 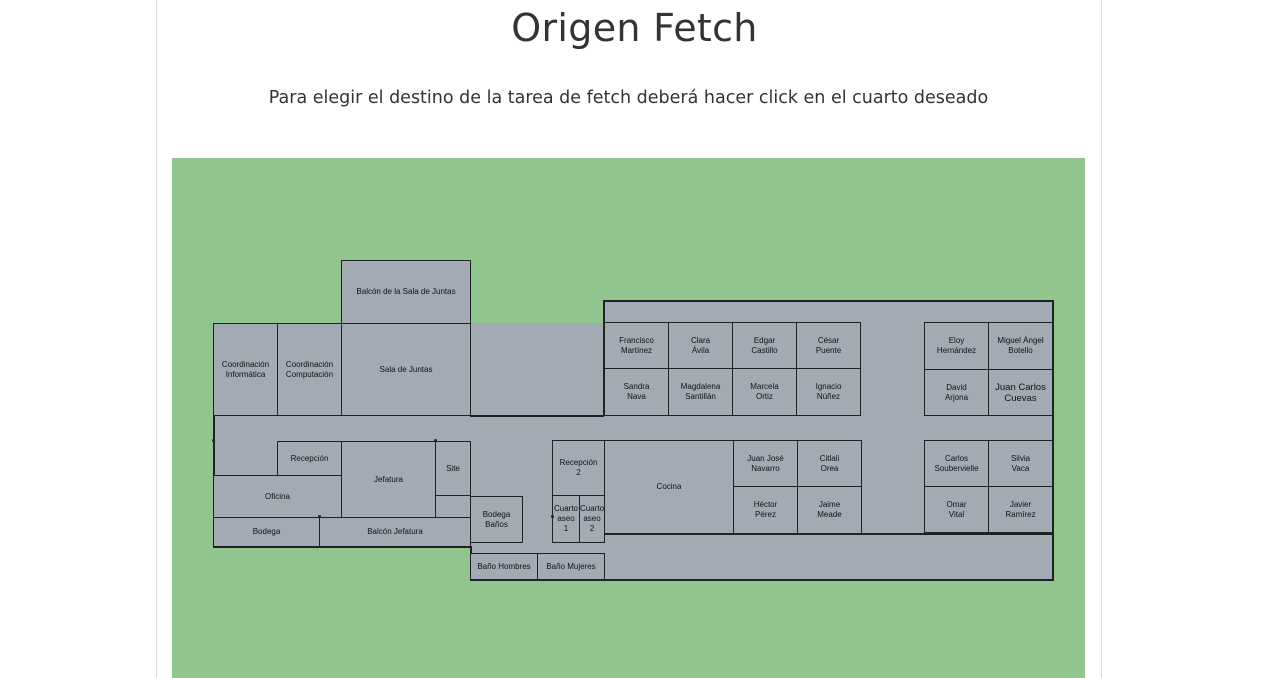 What do you see at coordinates (395, 532) in the screenshot?
I see `room-balcon-jefatura: Balcón Jefatura` at bounding box center [395, 532].